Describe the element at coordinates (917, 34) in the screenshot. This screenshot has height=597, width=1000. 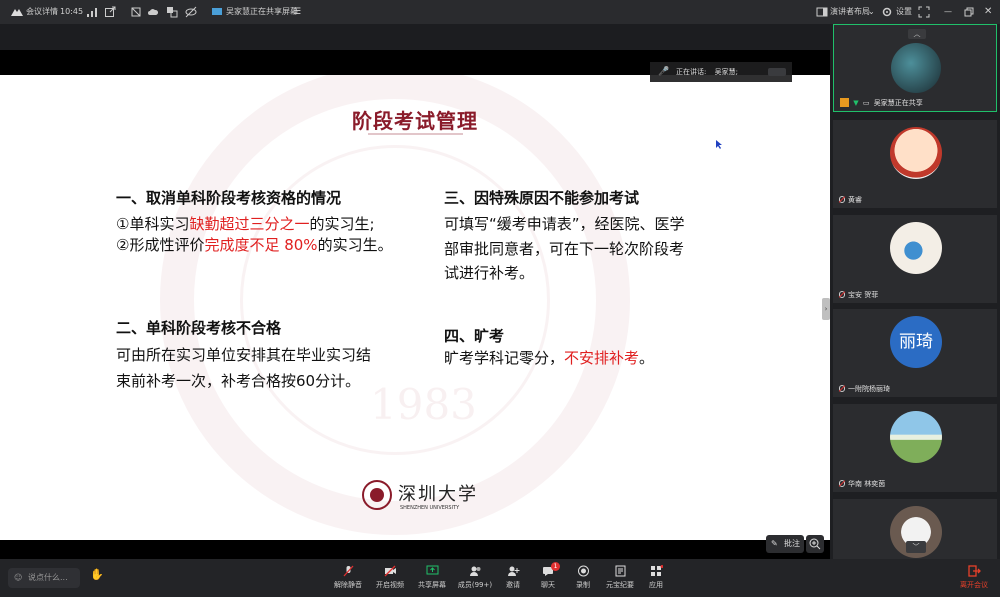
I see `chevron-up-icon: ︿` at that location.